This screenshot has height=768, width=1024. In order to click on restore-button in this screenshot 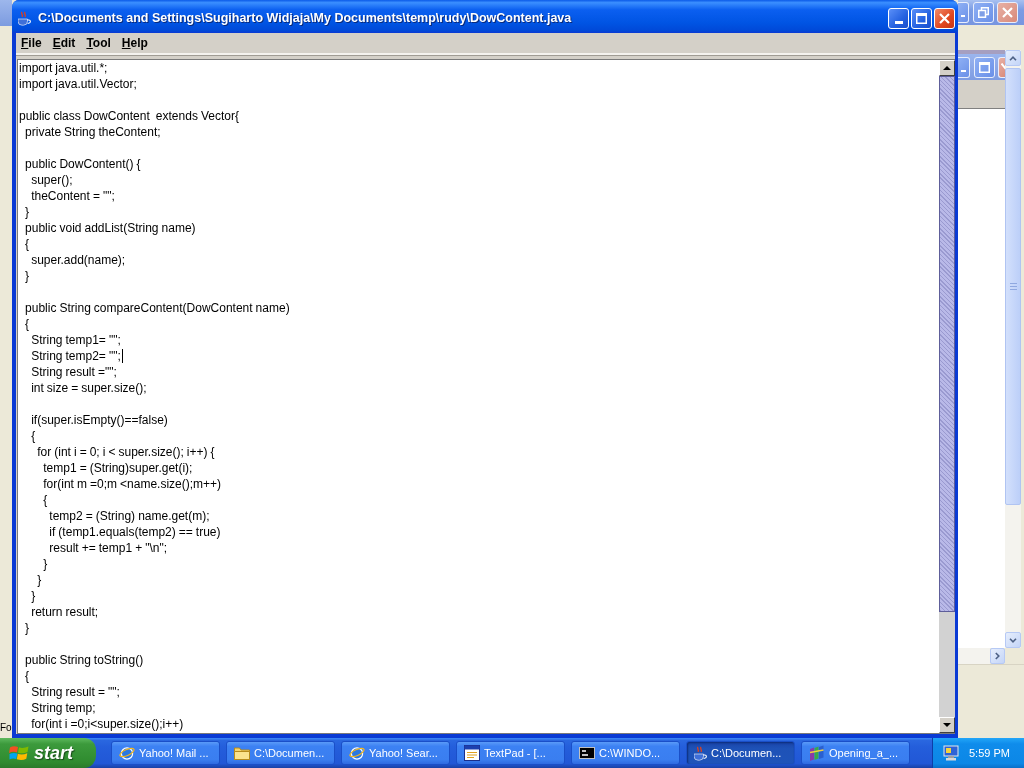, I will do `click(983, 12)`.